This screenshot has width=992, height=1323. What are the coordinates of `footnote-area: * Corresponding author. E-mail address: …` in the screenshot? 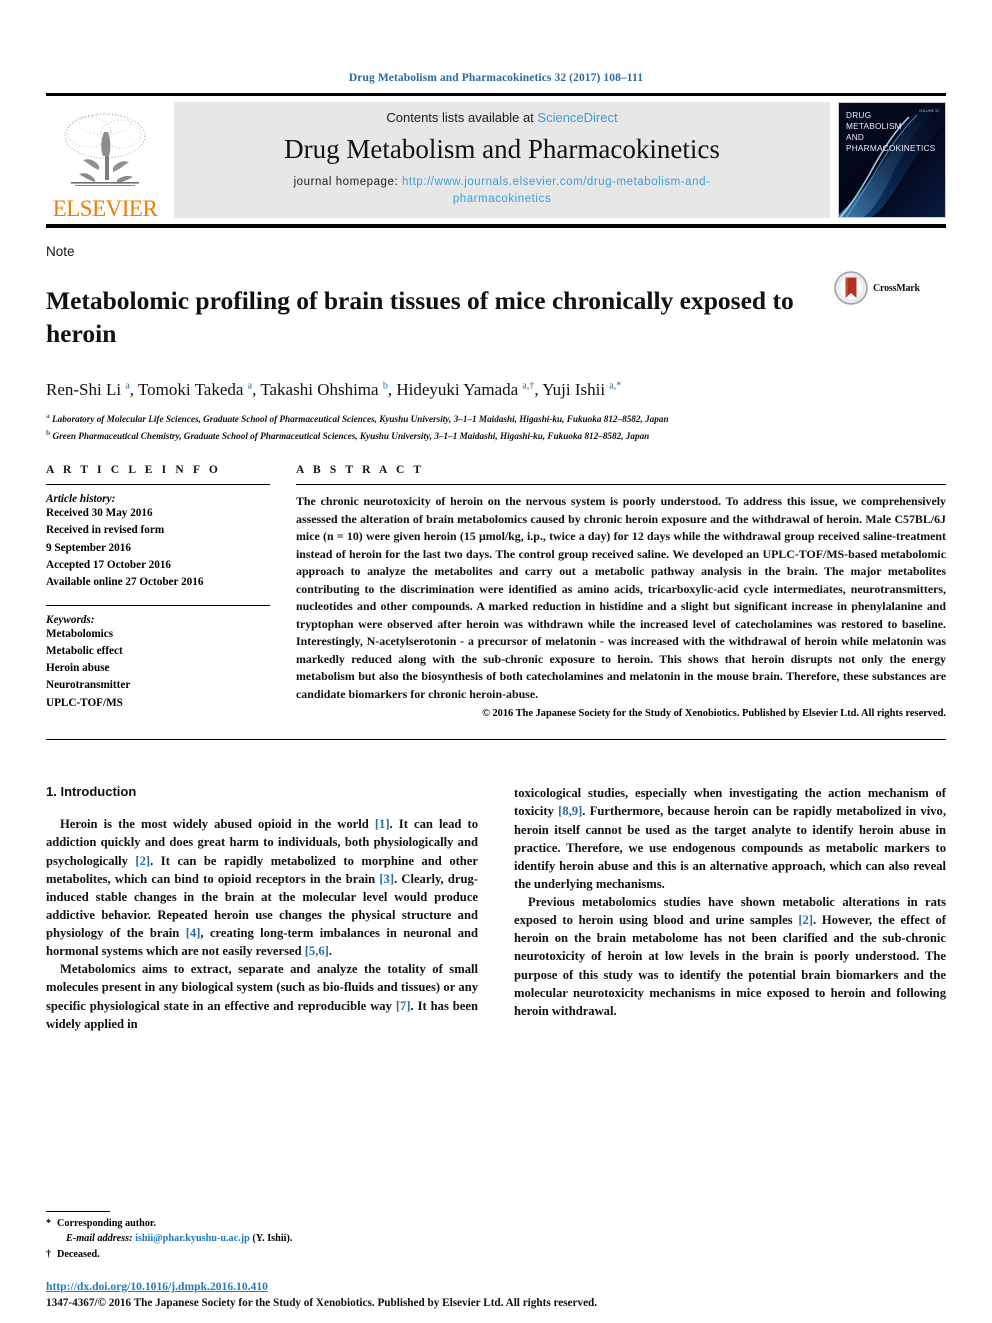 It's located at (261, 1236).